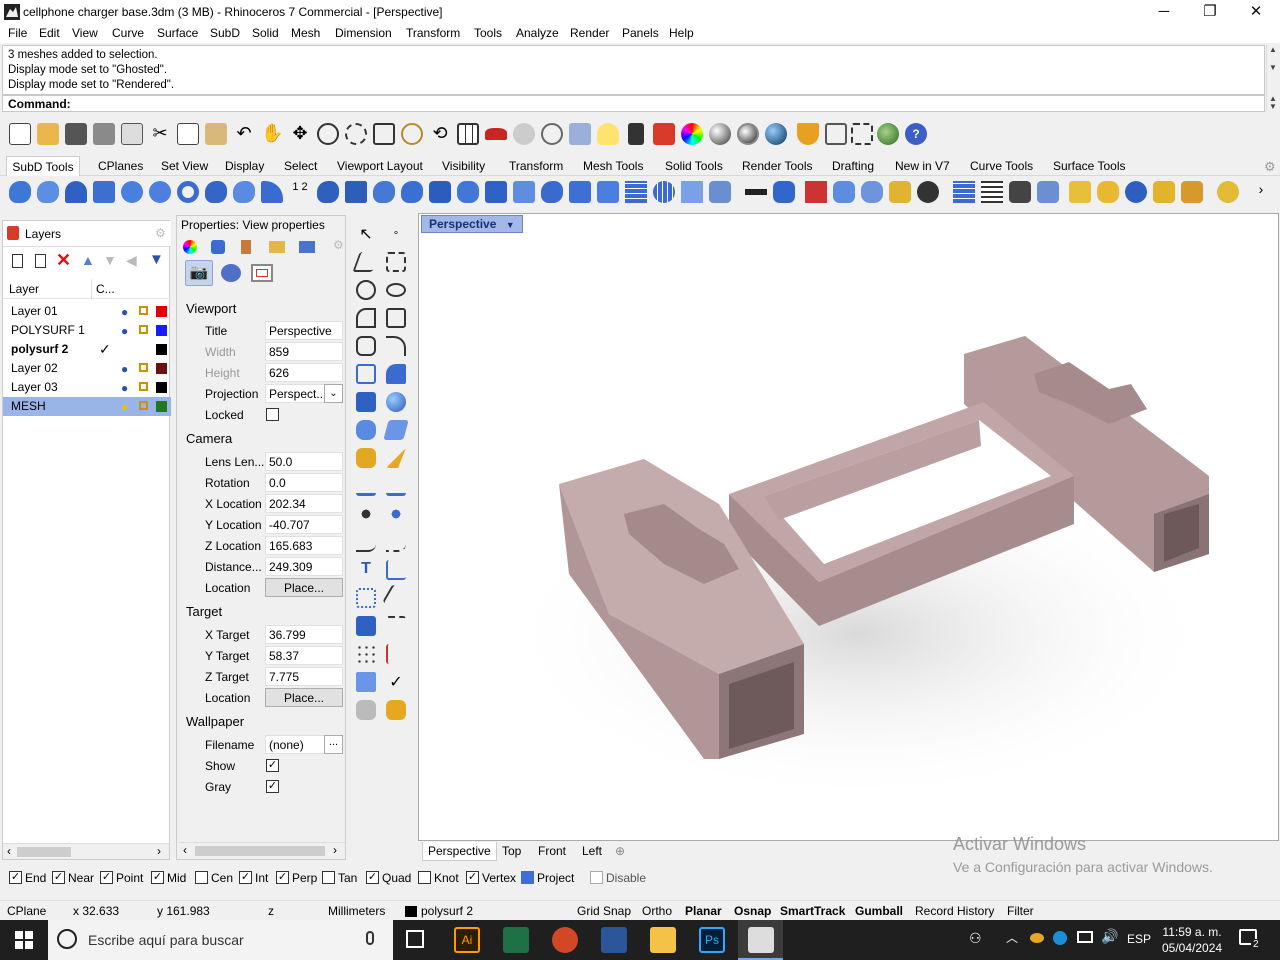 This screenshot has width=1280, height=960. Describe the element at coordinates (85, 33) in the screenshot. I see `menu-view: View` at that location.